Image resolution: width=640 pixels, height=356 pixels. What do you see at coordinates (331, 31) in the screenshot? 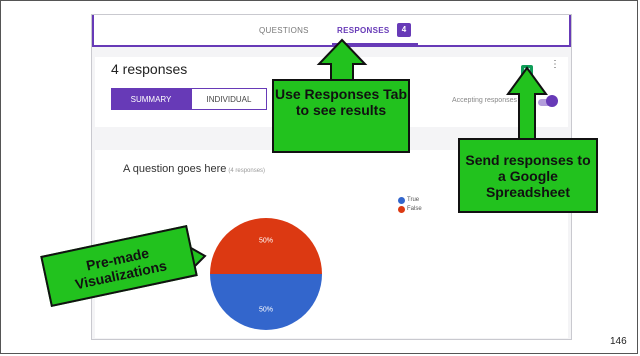
I see `tab-bar: QUESTIONS RESPONSES 4` at bounding box center [331, 31].